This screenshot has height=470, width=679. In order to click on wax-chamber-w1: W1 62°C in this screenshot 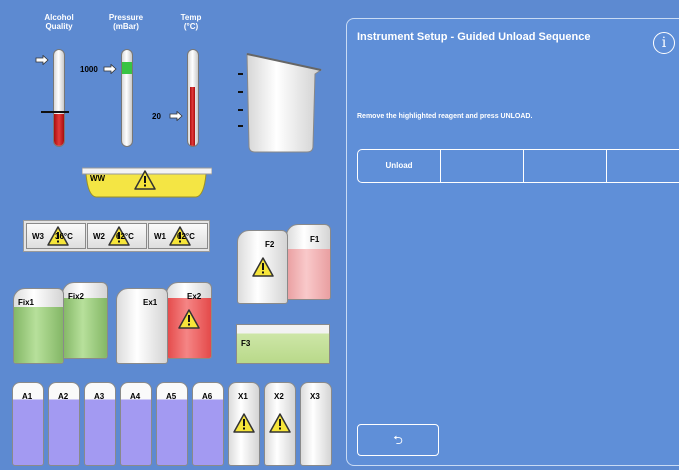, I will do `click(178, 236)`.